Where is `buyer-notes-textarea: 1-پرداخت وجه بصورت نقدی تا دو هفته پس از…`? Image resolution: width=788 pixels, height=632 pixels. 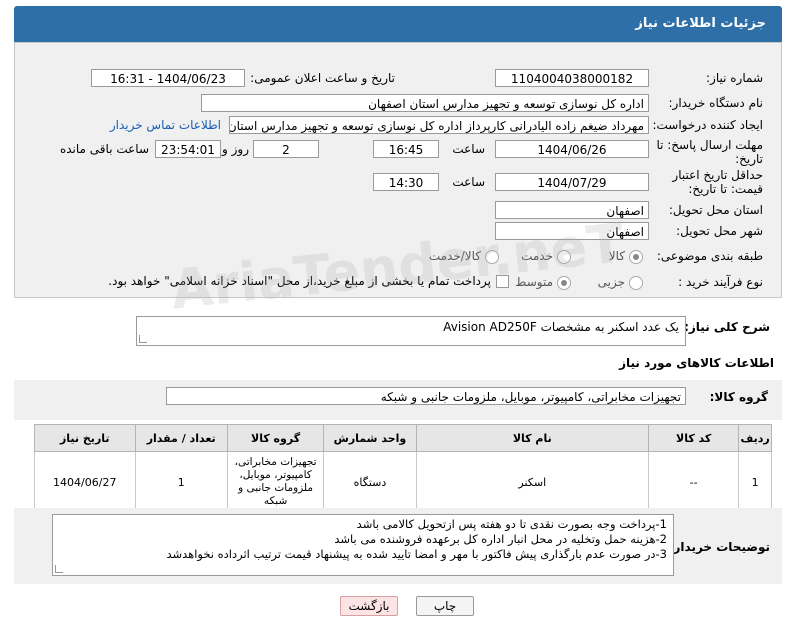 buyer-notes-textarea: 1-پرداخت وجه بصورت نقدی تا دو هفته پس از… is located at coordinates (363, 545).